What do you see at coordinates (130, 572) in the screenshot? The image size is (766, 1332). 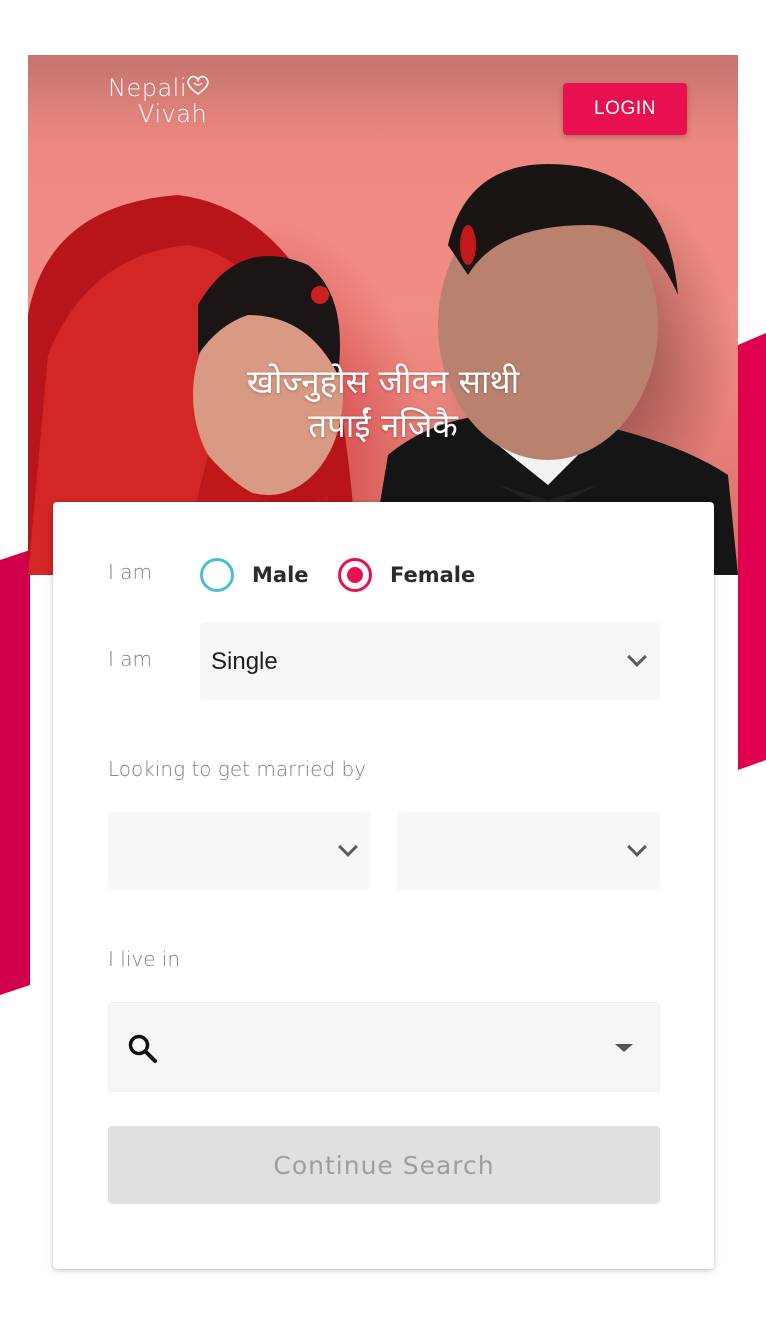 I see `gender-label: I am` at bounding box center [130, 572].